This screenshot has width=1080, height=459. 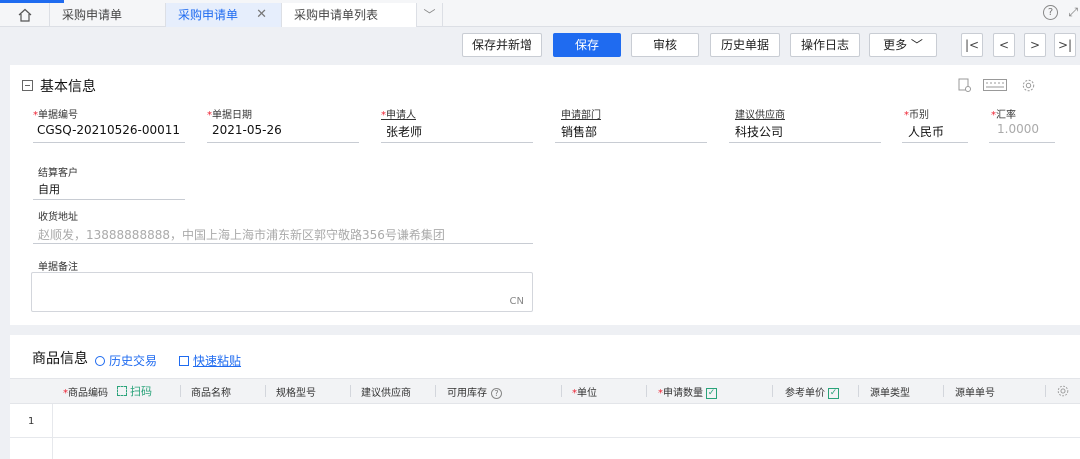 I want to click on col-price: 参考单价 ✓, so click(x=812, y=393).